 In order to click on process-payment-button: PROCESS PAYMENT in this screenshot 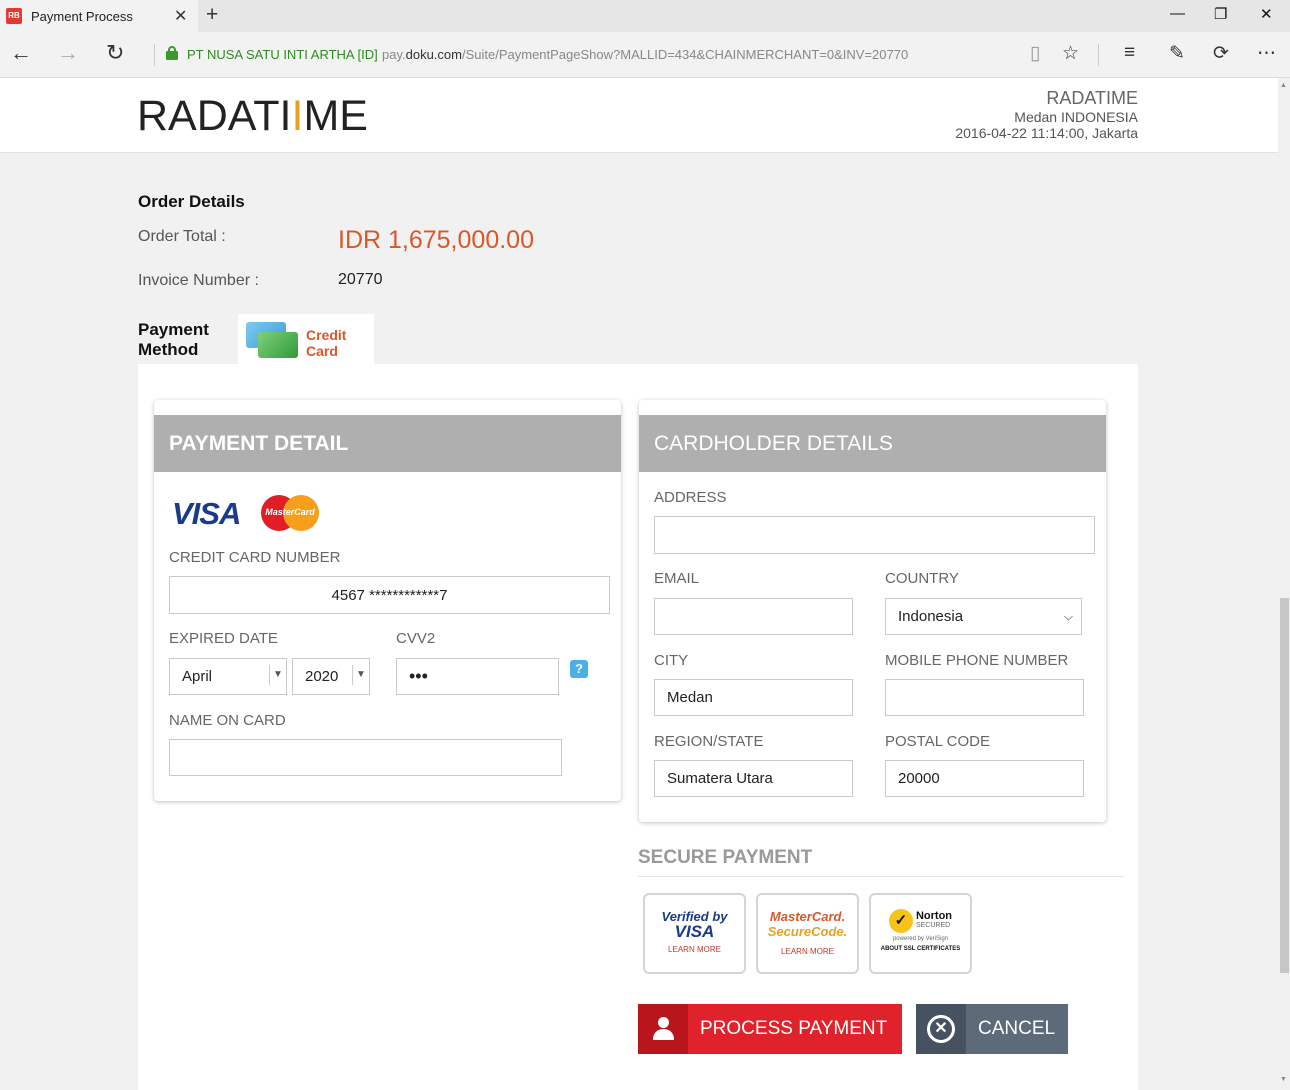, I will do `click(770, 1029)`.